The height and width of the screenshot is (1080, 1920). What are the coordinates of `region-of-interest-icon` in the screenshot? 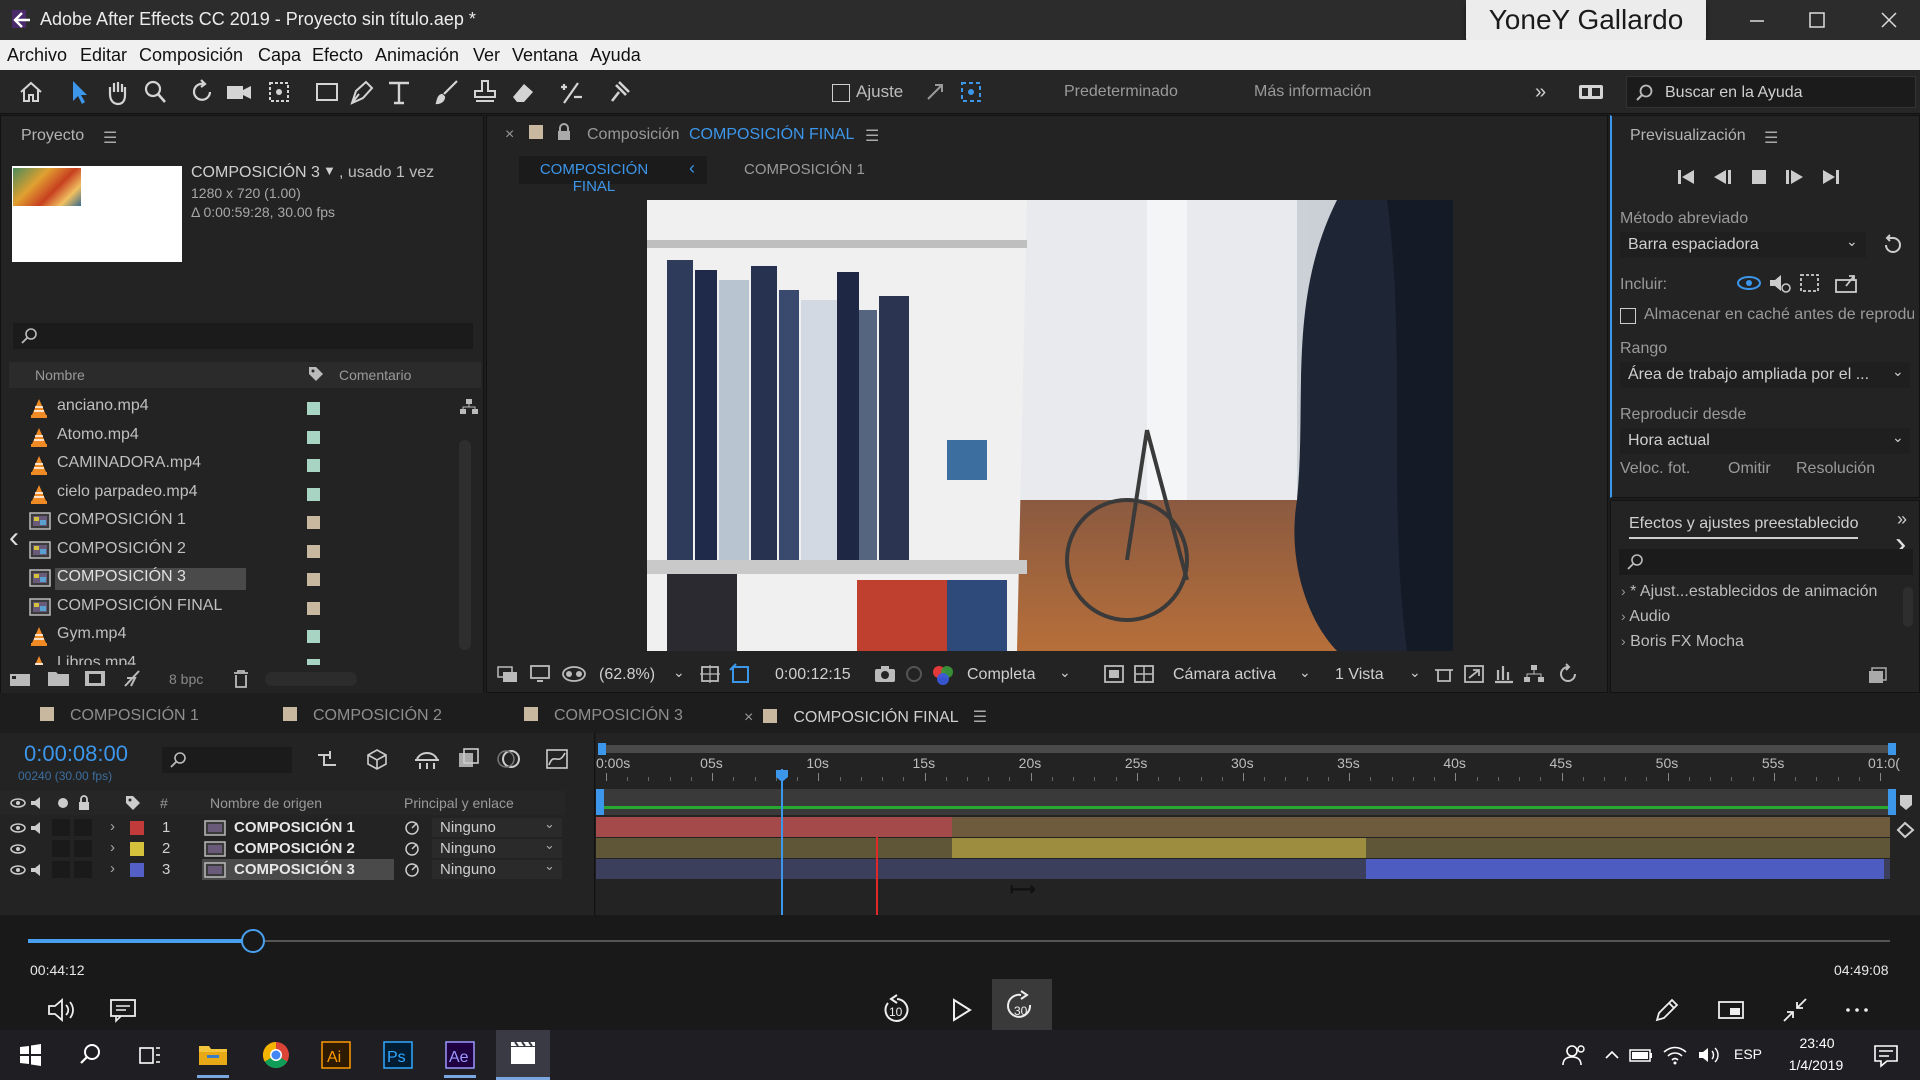 It's located at (740, 674).